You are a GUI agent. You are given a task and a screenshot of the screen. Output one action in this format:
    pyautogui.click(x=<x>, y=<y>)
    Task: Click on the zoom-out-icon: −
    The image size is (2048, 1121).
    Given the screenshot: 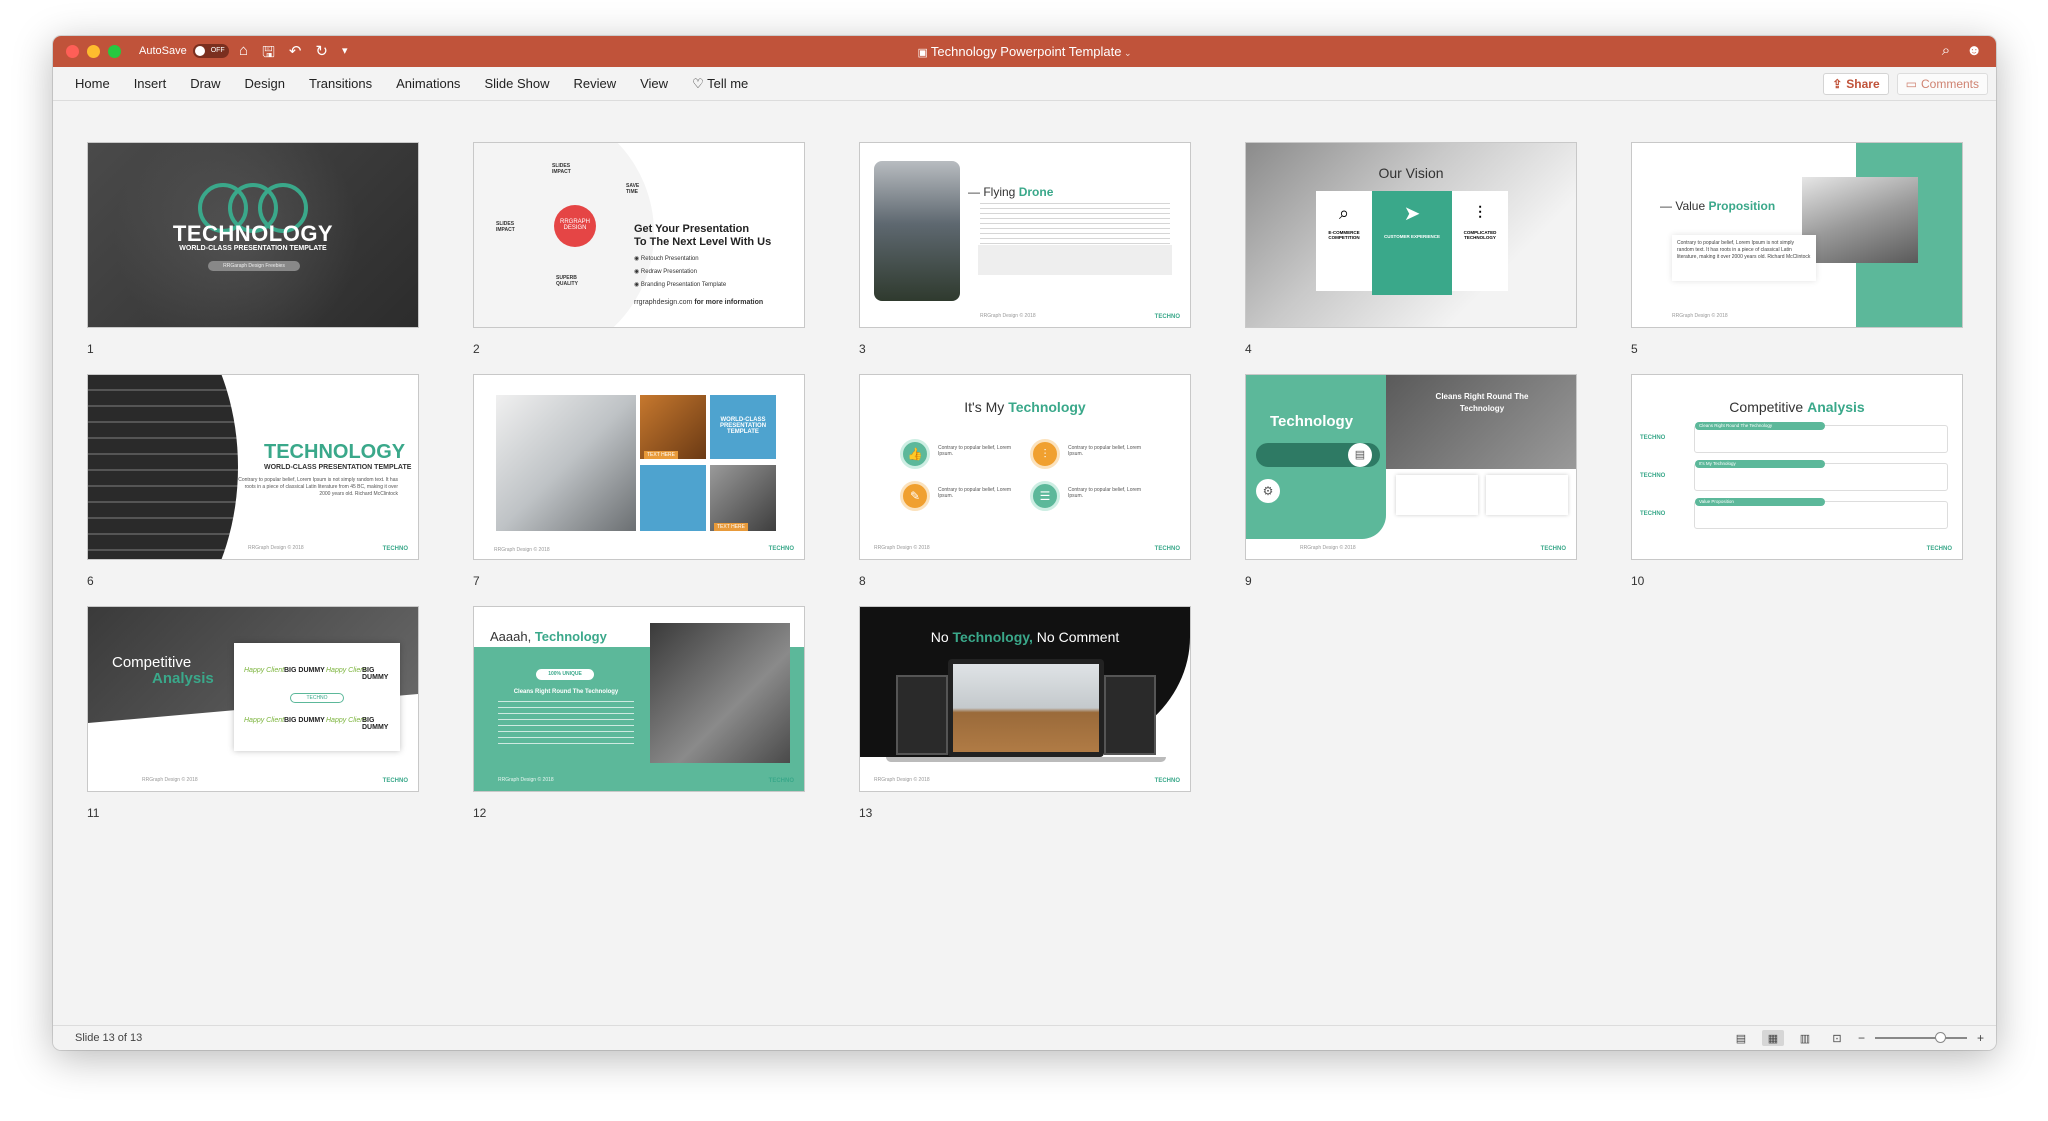 What is the action you would take?
    pyautogui.click(x=1861, y=1038)
    